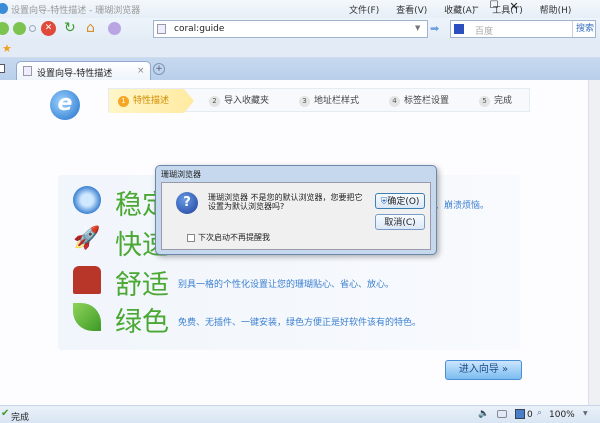  I want to click on navigation-toolbar: ✕ ↻ ⌂ coral:guide ▼ ➡ 百度 搜索, so click(300, 29).